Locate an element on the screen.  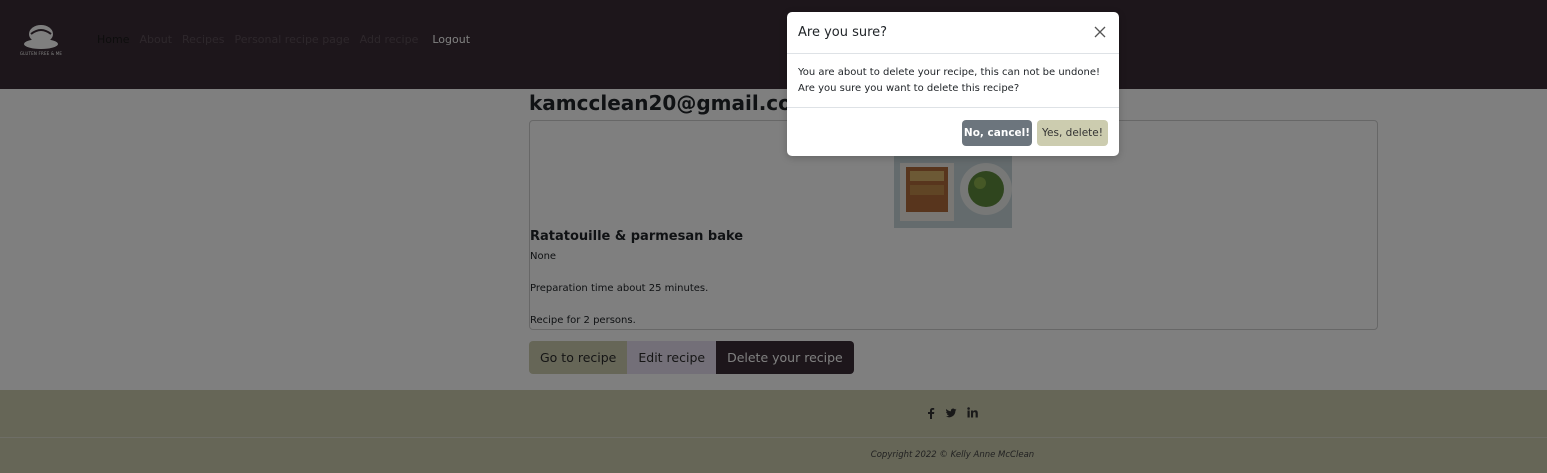
modal-header: Are you sure? is located at coordinates (953, 33).